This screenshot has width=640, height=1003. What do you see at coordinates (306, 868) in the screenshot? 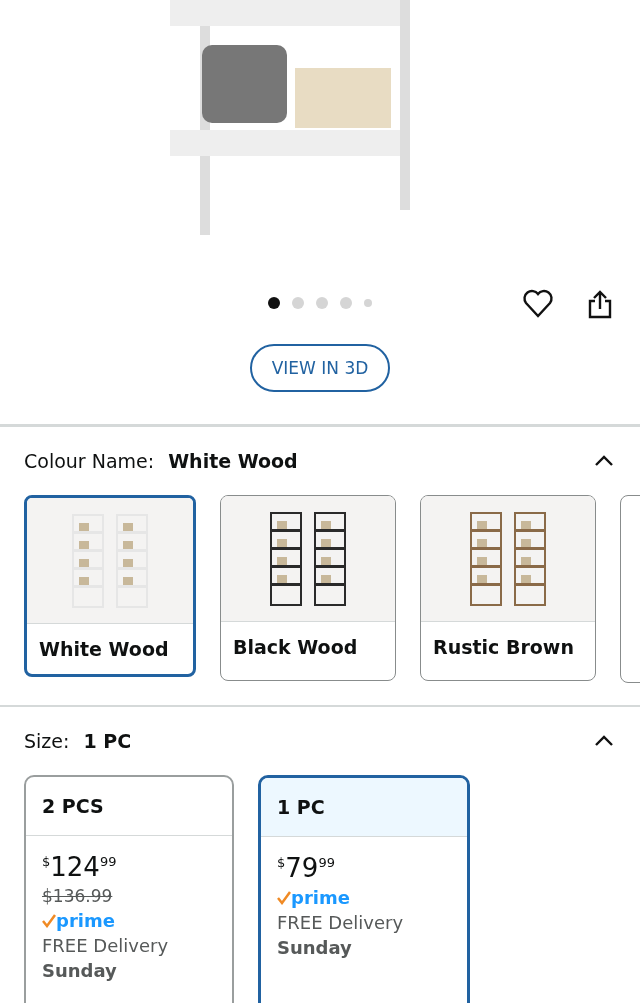
I see `price: $^{$}$79$^{99}$` at bounding box center [306, 868].